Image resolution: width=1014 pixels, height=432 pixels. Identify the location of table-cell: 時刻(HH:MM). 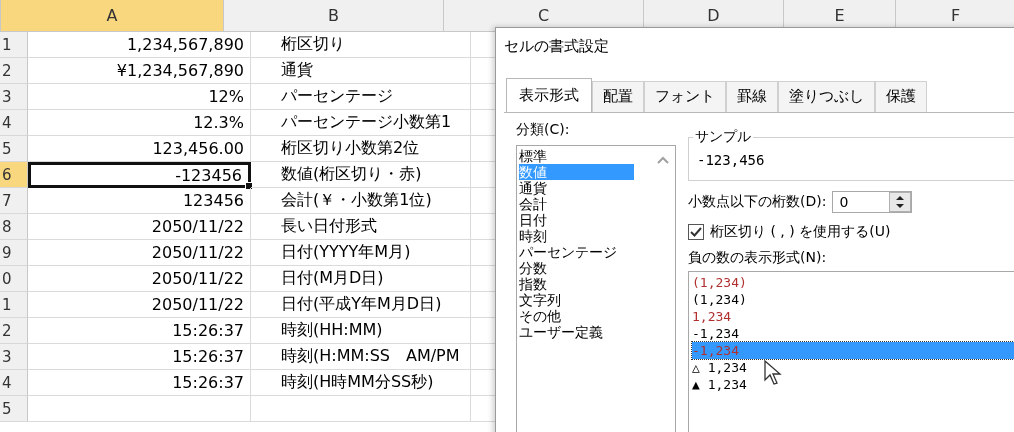
(361, 331).